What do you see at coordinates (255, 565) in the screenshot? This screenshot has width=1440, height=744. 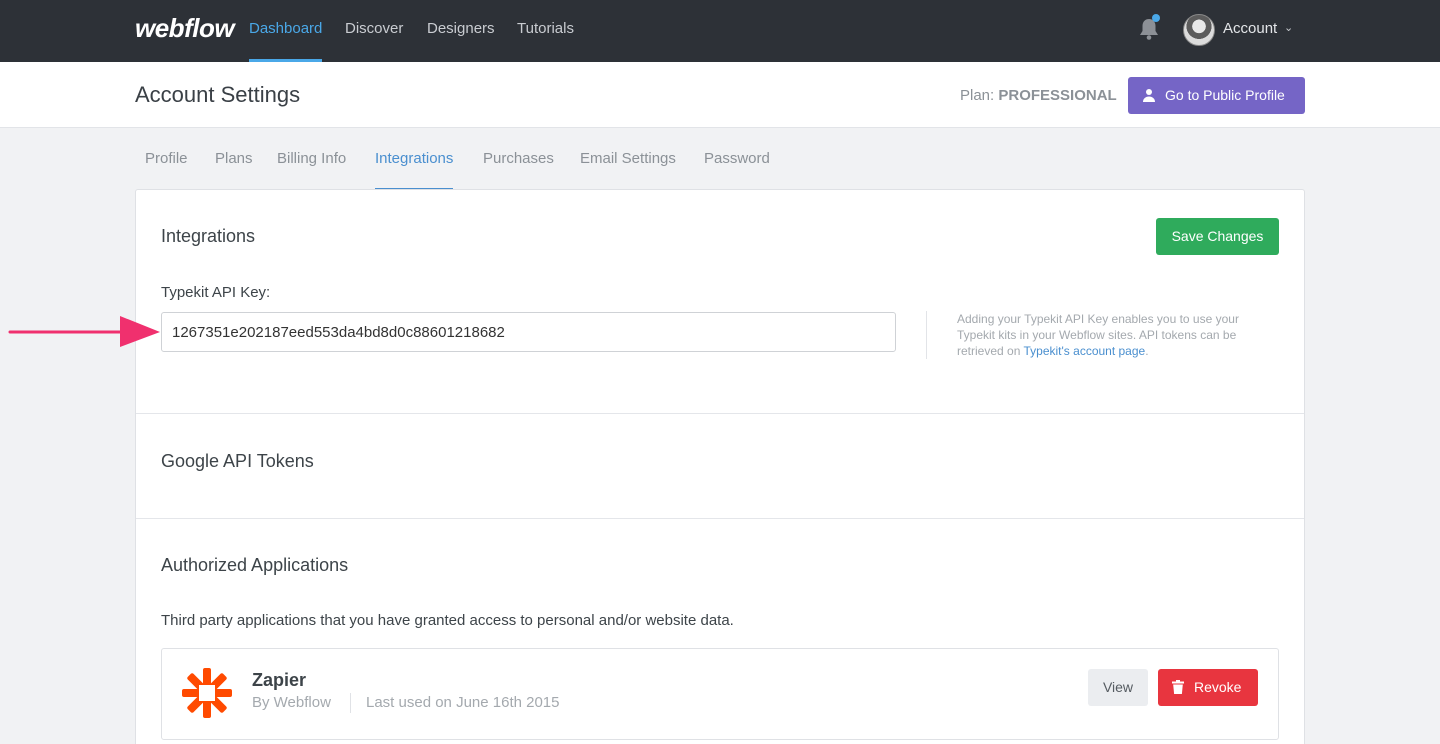 I see `authorized-applications-heading: Authorized Applications` at bounding box center [255, 565].